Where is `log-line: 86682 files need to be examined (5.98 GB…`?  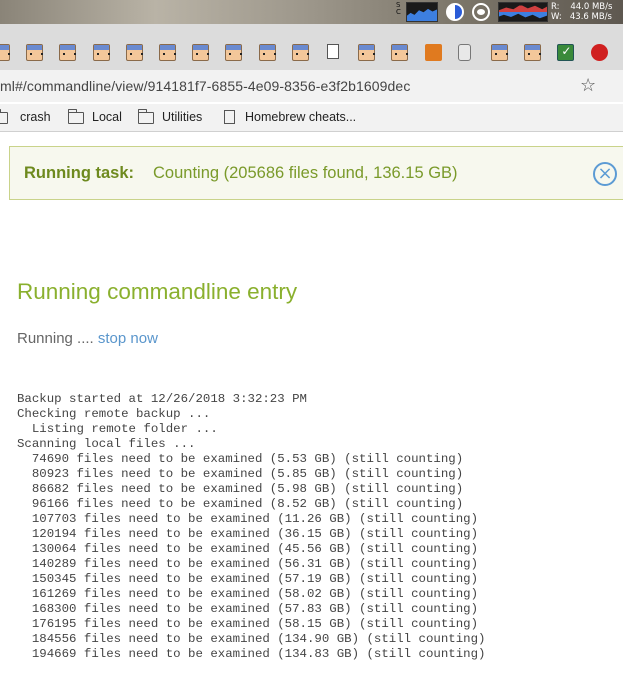 log-line: 86682 files need to be examined (5.98 GB… is located at coordinates (240, 489).